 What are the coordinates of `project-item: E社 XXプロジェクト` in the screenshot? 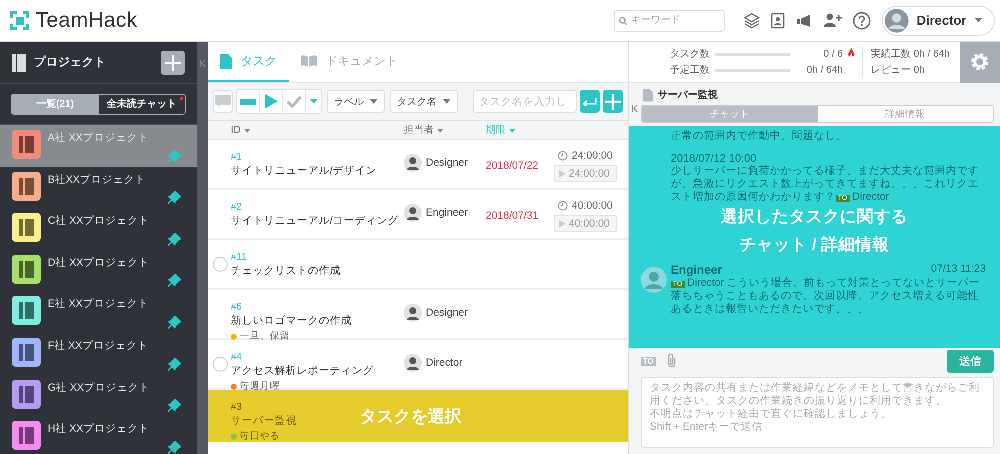 It's located at (98, 312).